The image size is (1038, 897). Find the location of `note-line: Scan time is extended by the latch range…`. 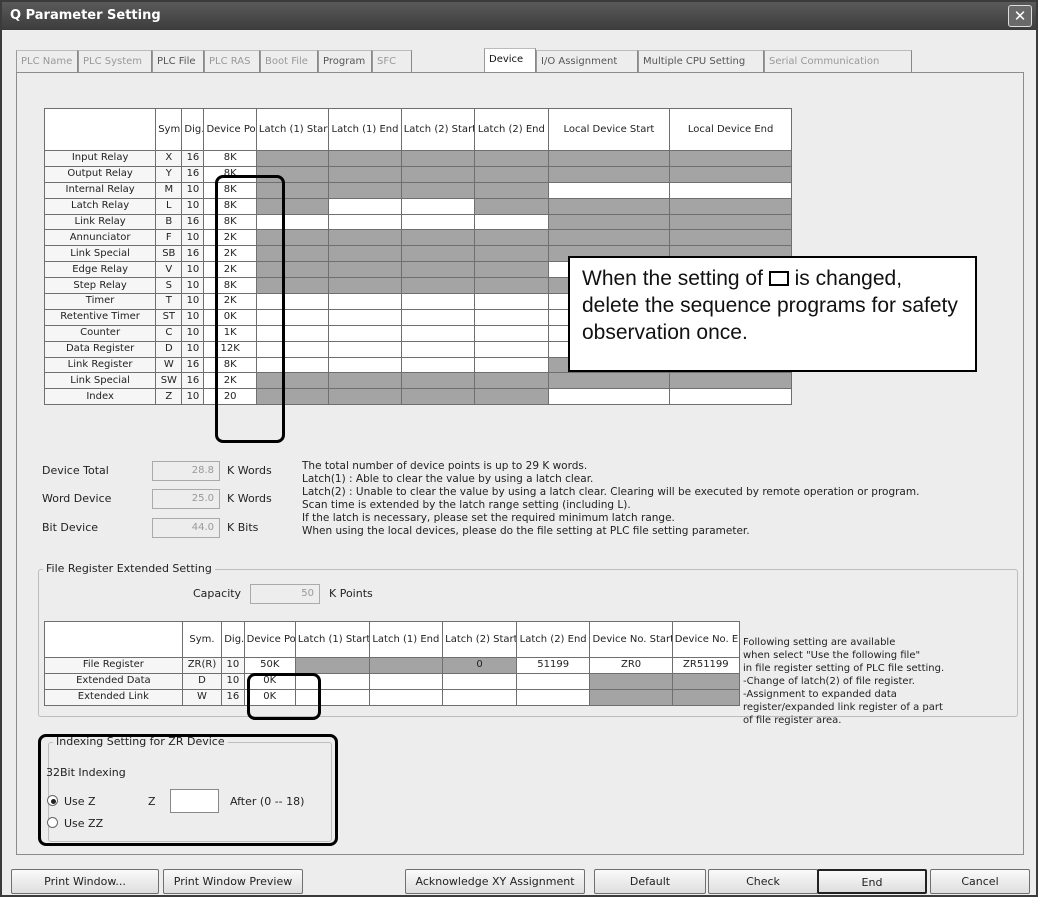

note-line: Scan time is extended by the latch range… is located at coordinates (466, 505).